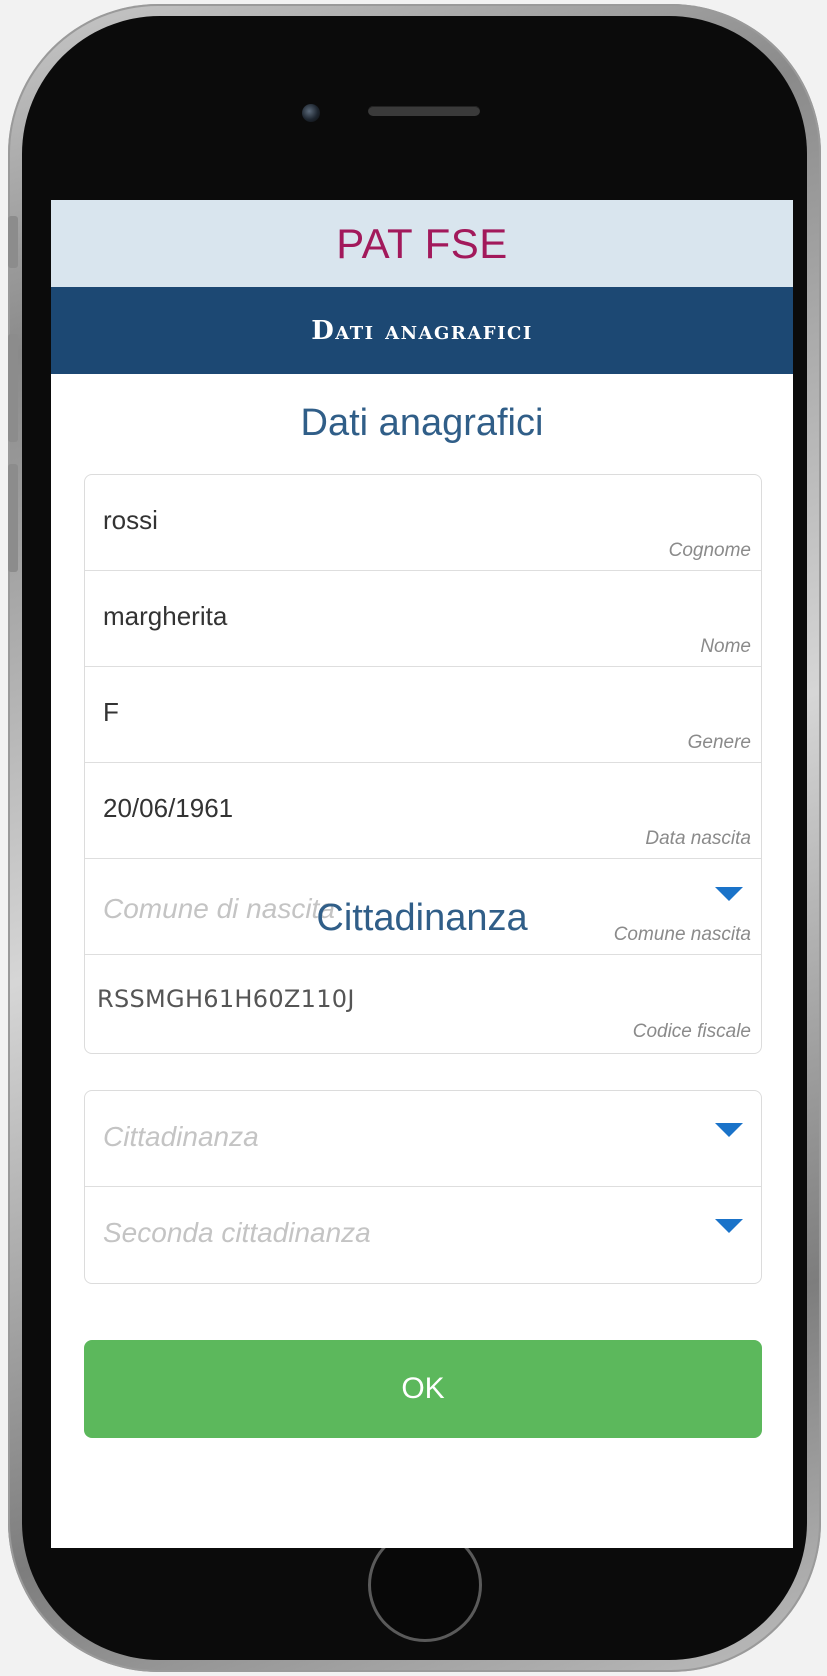 The height and width of the screenshot is (1676, 827). Describe the element at coordinates (13, 518) in the screenshot. I see `volume-down-button` at that location.